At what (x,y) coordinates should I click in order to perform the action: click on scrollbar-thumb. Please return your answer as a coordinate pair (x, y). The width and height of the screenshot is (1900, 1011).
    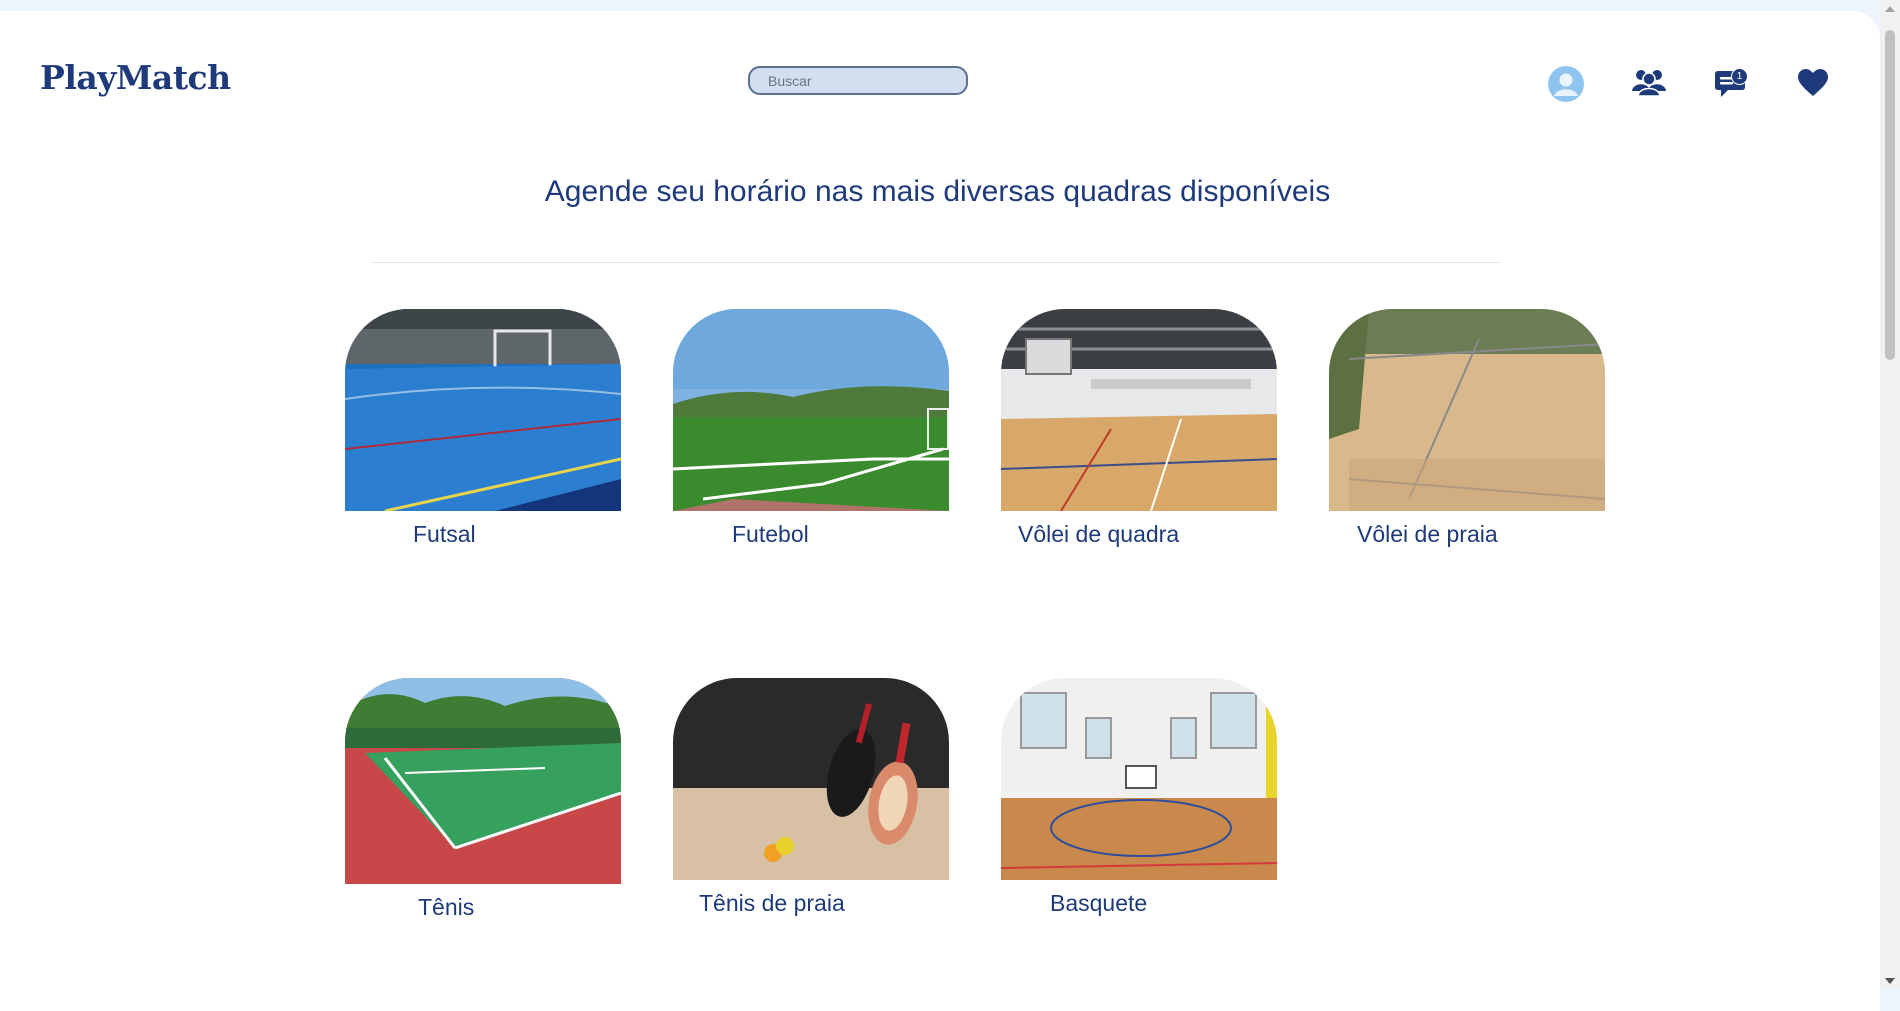
    Looking at the image, I should click on (1890, 195).